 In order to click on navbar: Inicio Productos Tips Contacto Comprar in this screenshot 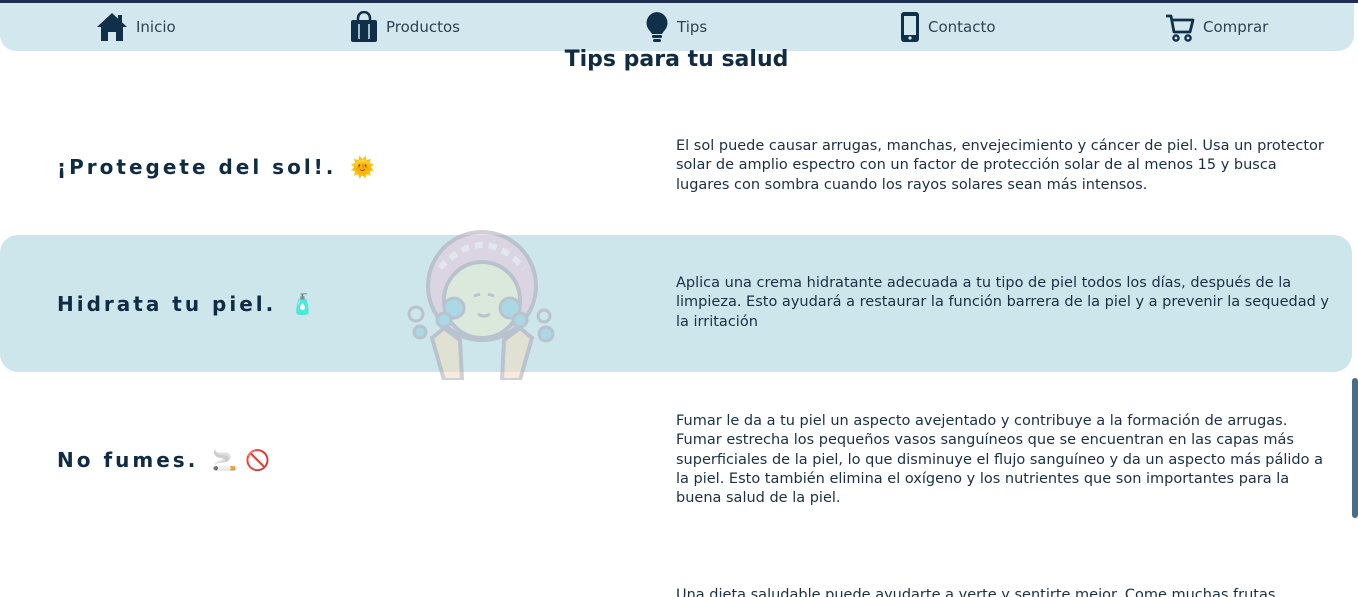, I will do `click(677, 27)`.